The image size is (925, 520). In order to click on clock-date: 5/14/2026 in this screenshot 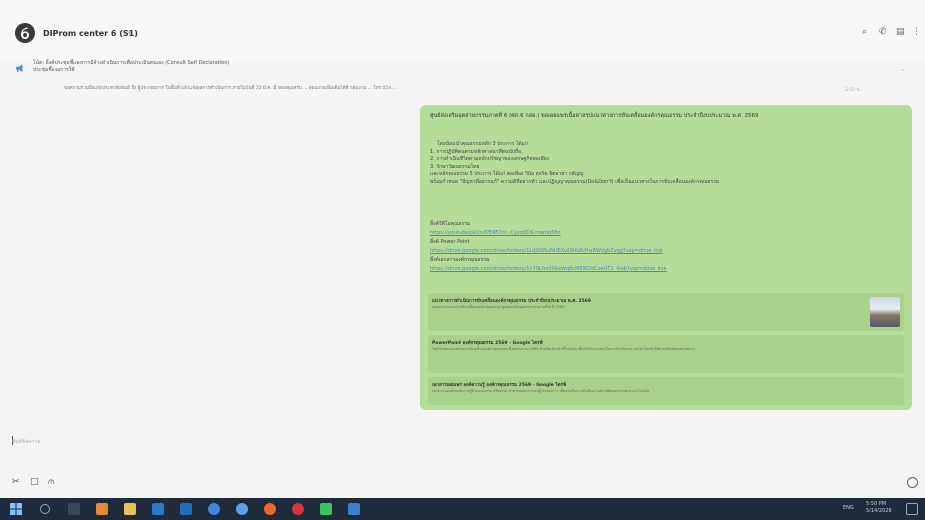, I will do `click(879, 511)`.